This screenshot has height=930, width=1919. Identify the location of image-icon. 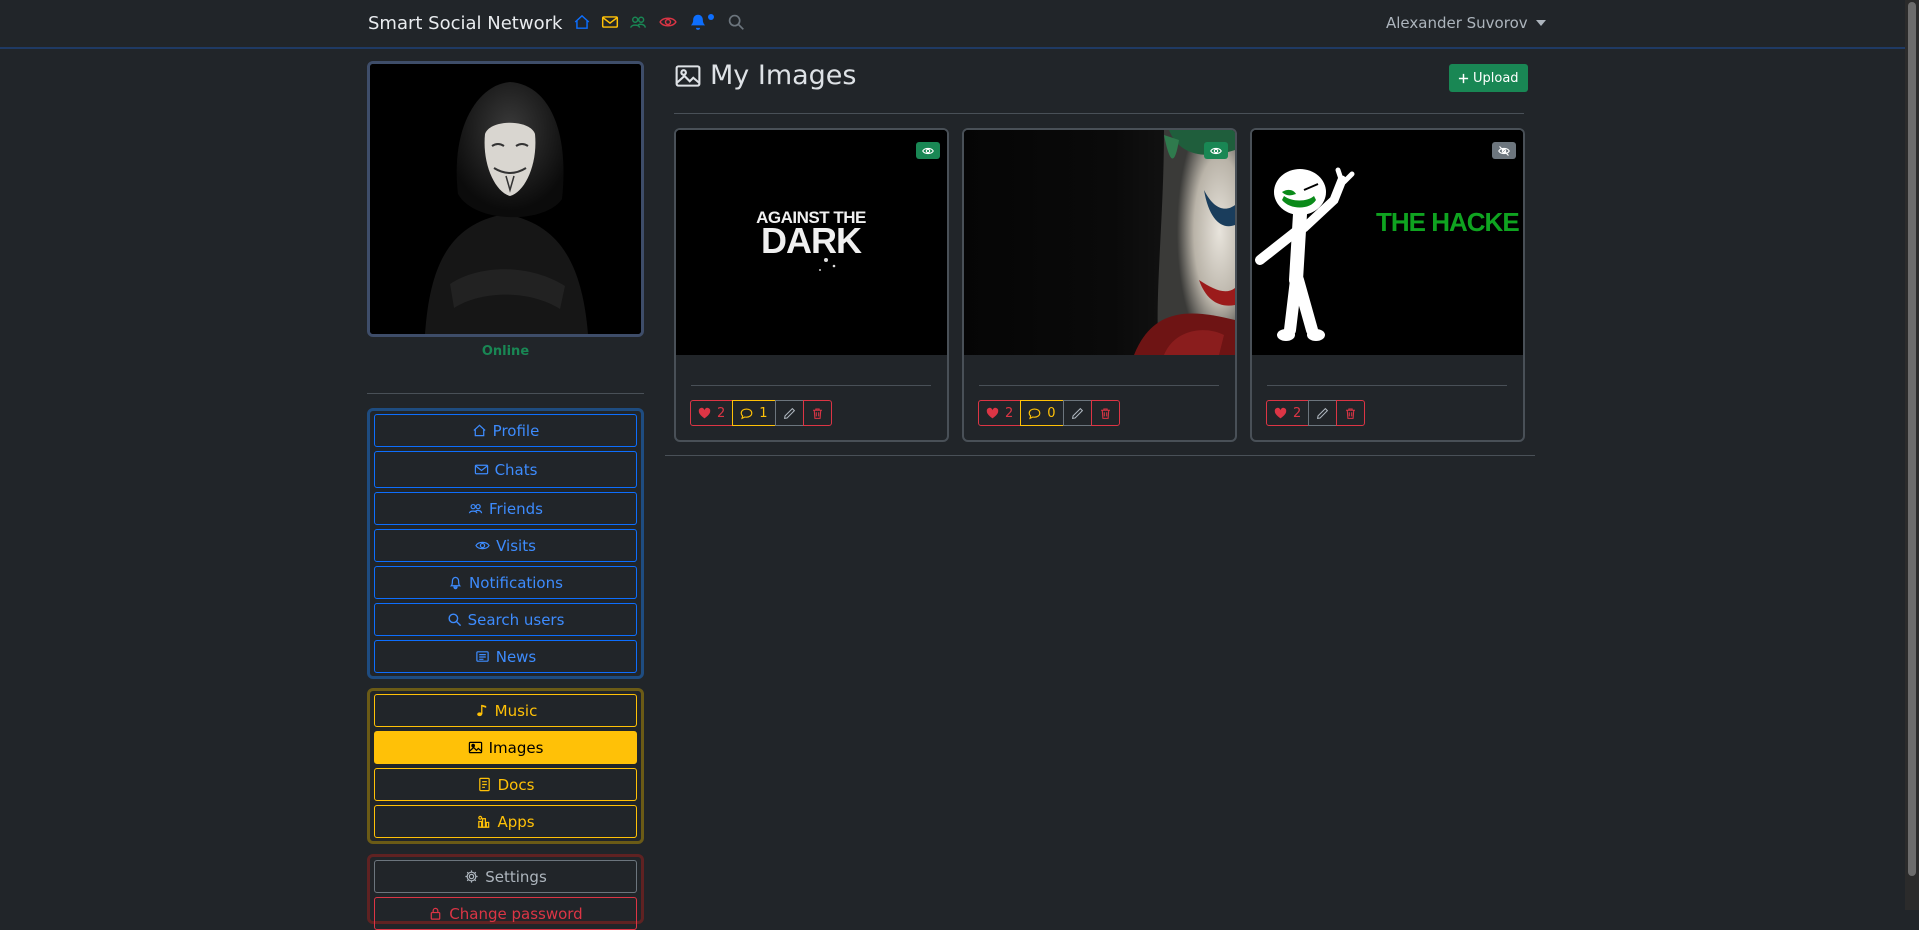
(475, 747).